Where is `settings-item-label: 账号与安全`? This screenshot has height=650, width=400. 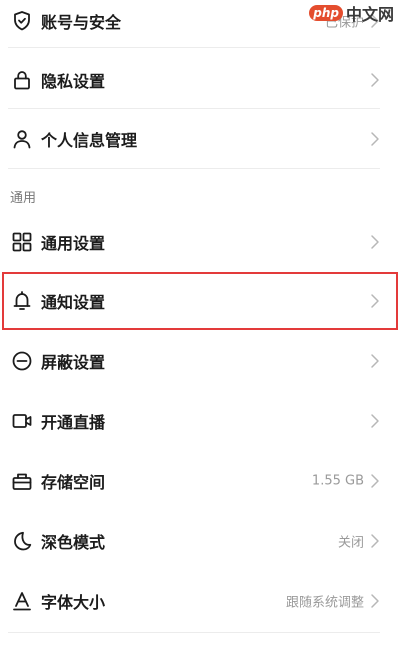 settings-item-label: 账号与安全 is located at coordinates (81, 22).